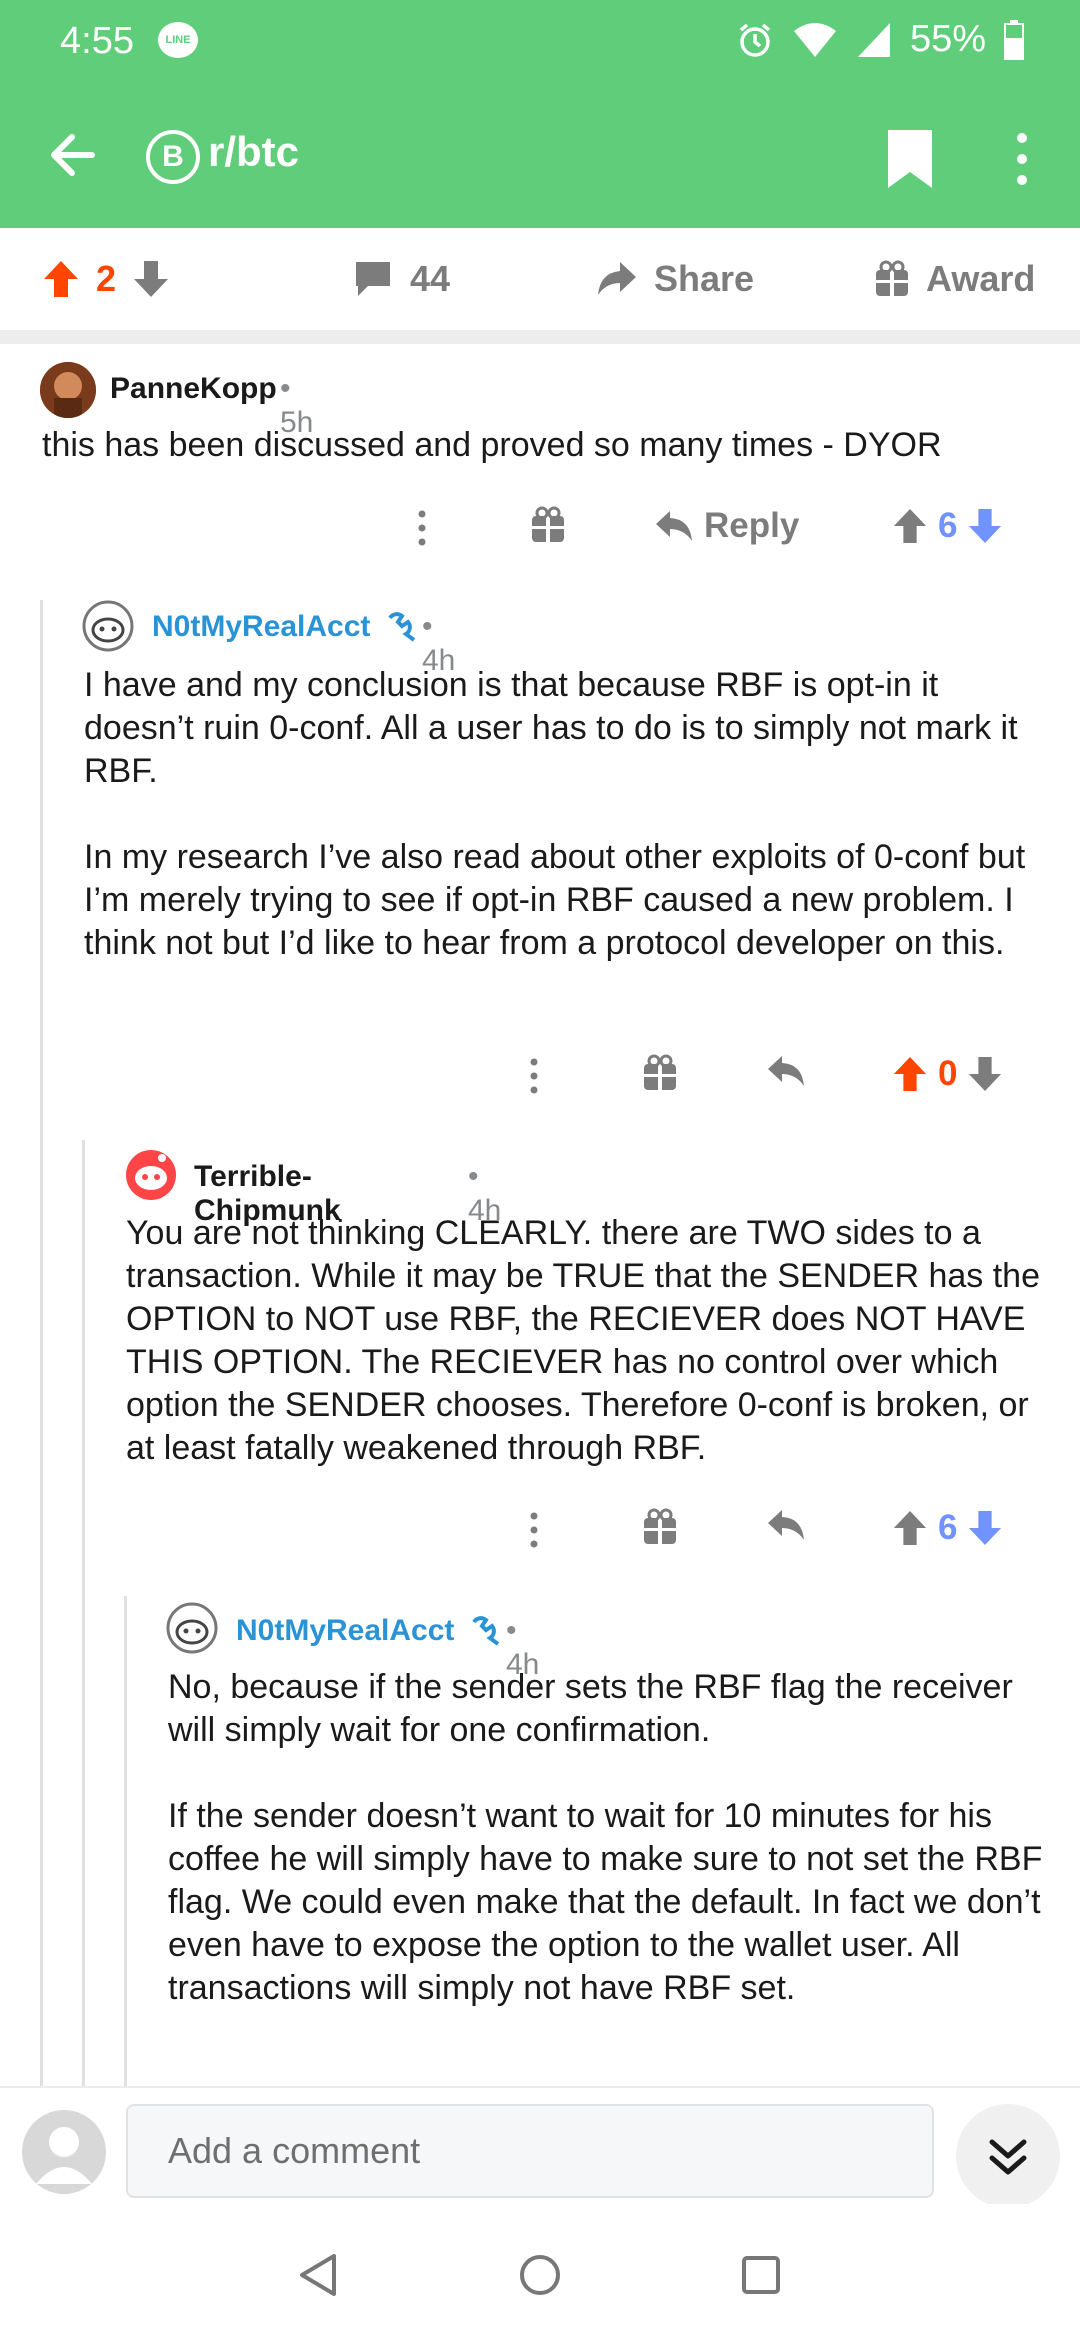  Describe the element at coordinates (981, 278) in the screenshot. I see `award-label: Award` at that location.